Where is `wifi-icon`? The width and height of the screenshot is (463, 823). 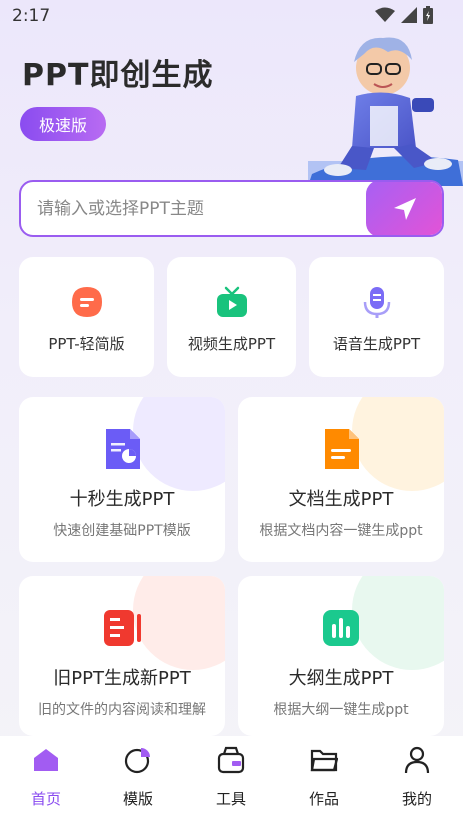
wifi-icon is located at coordinates (385, 14).